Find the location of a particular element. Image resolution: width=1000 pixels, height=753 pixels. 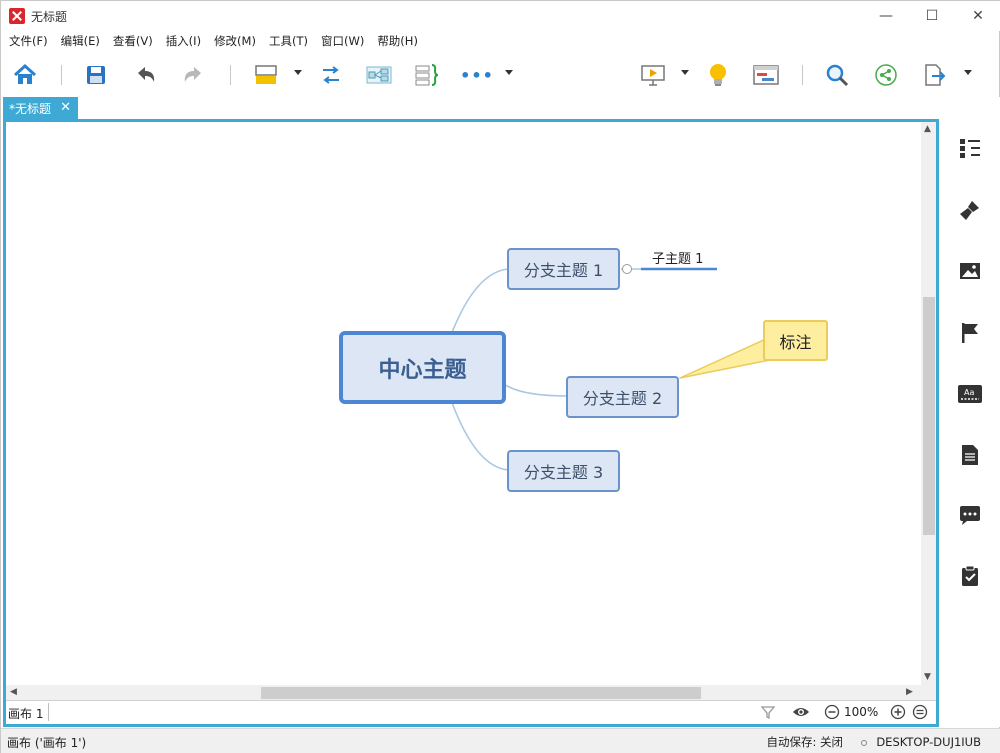

menu-insert: 插入(I) is located at coordinates (183, 41).